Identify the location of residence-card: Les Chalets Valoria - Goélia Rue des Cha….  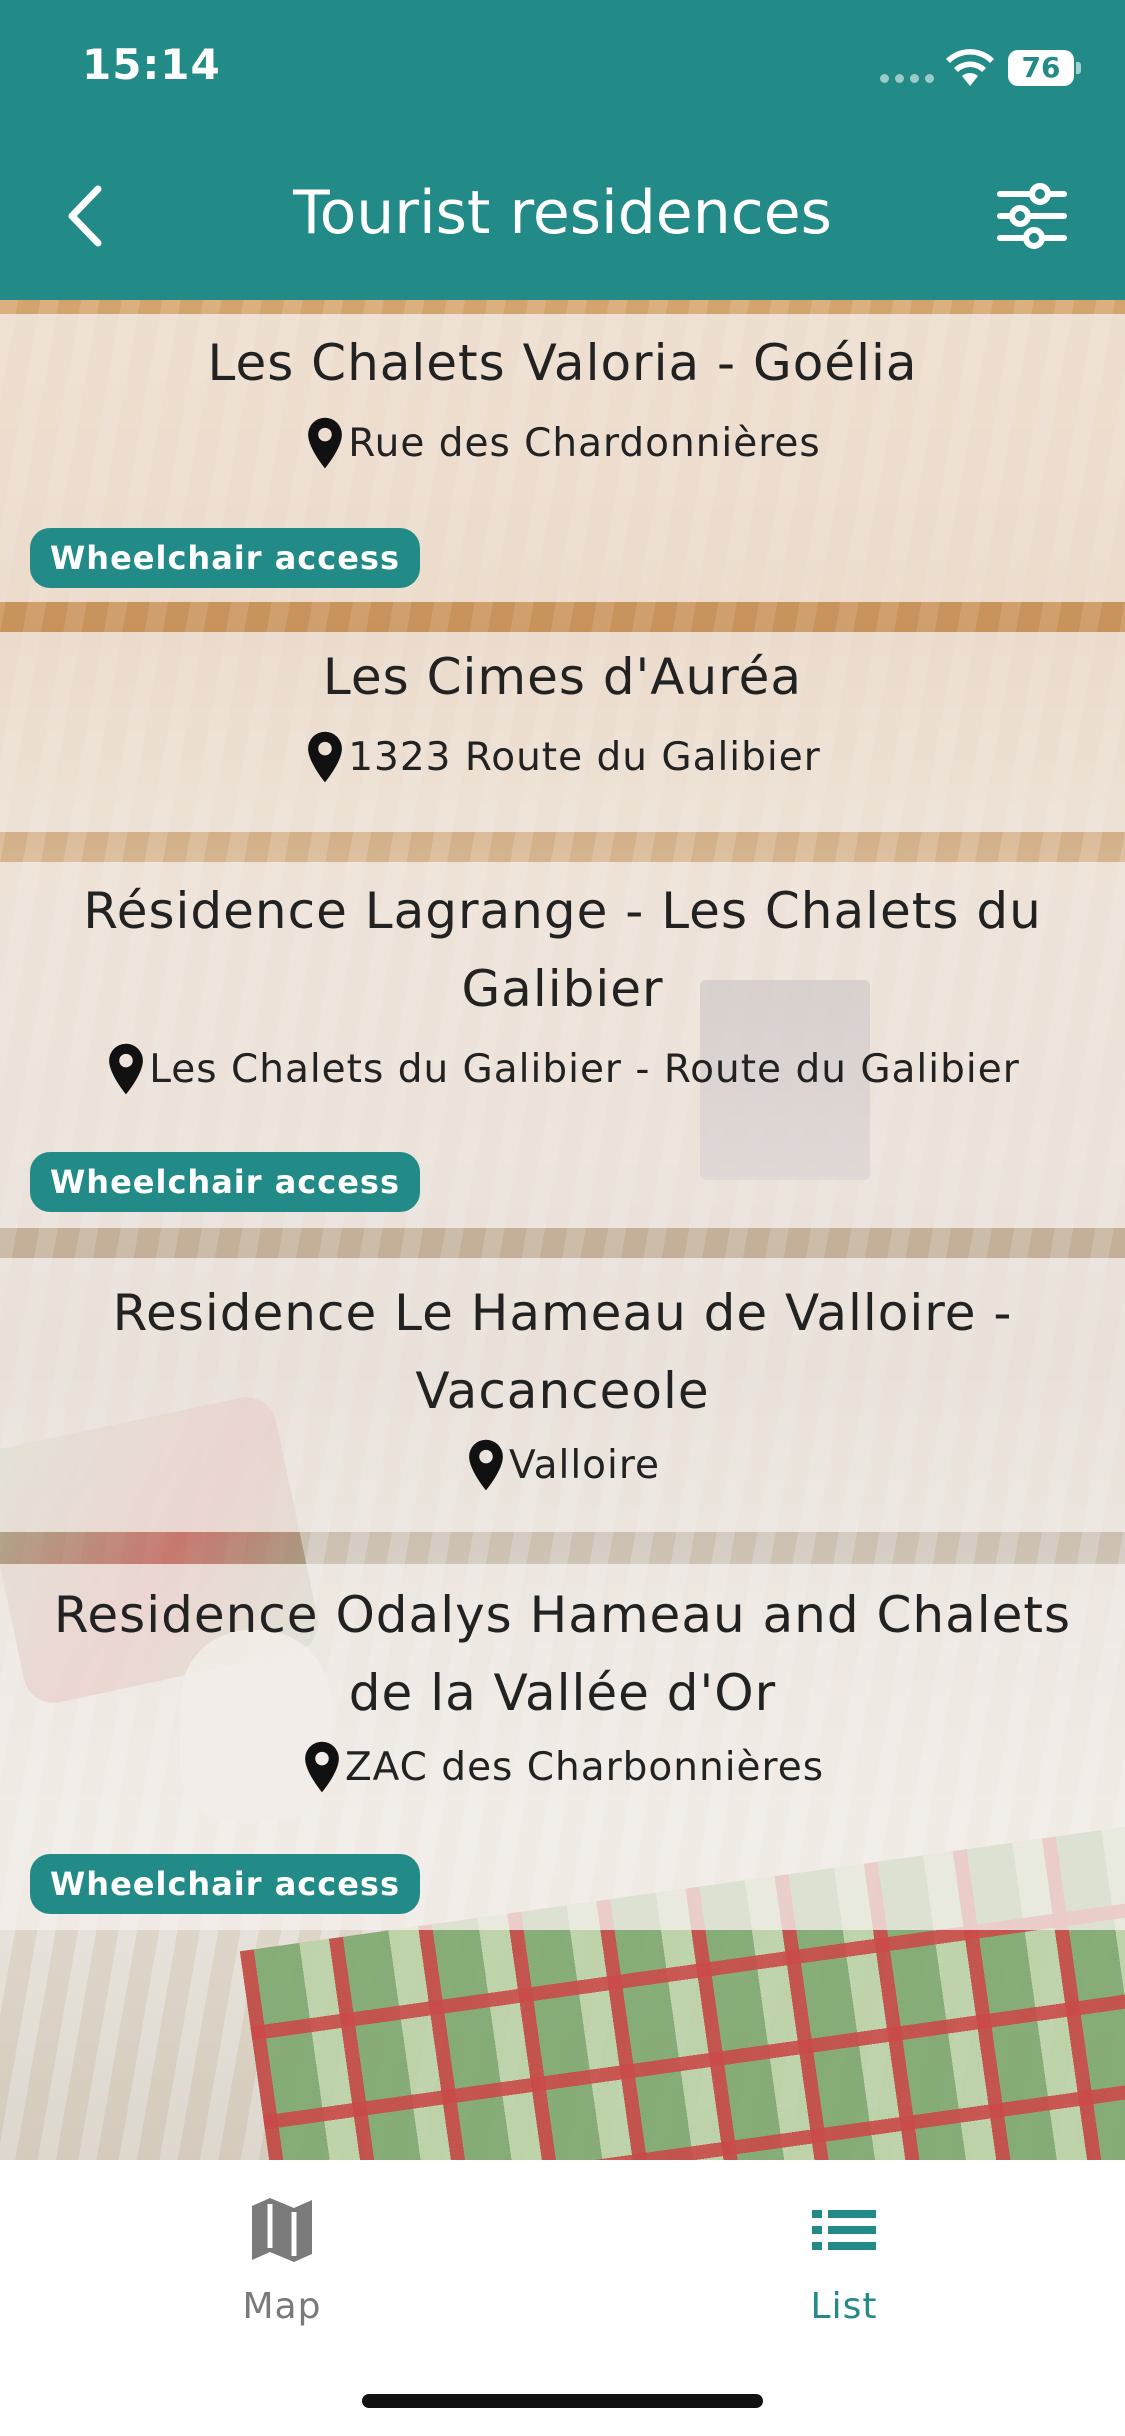
(562, 458).